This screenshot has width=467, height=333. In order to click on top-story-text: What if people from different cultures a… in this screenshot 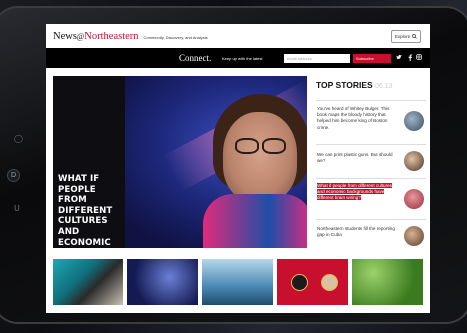, I will do `click(357, 192)`.